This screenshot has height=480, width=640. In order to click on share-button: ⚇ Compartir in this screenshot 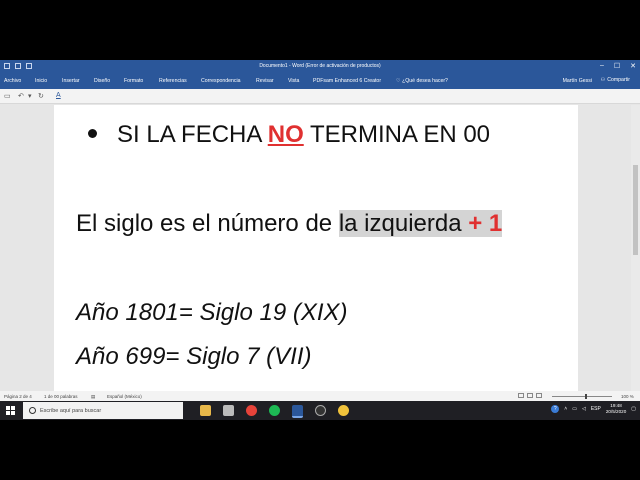, I will do `click(615, 80)`.